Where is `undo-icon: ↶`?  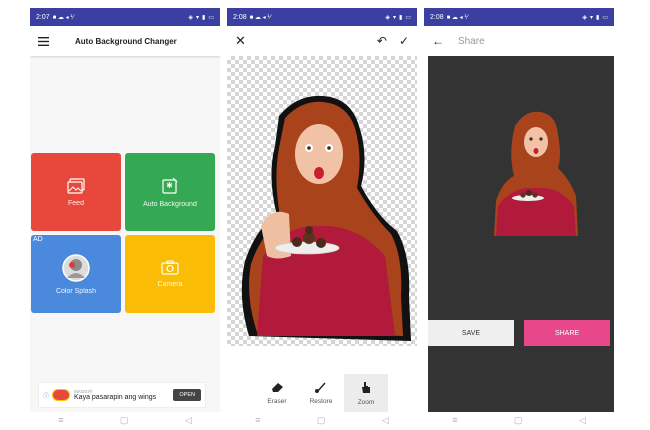 undo-icon: ↶ is located at coordinates (382, 41).